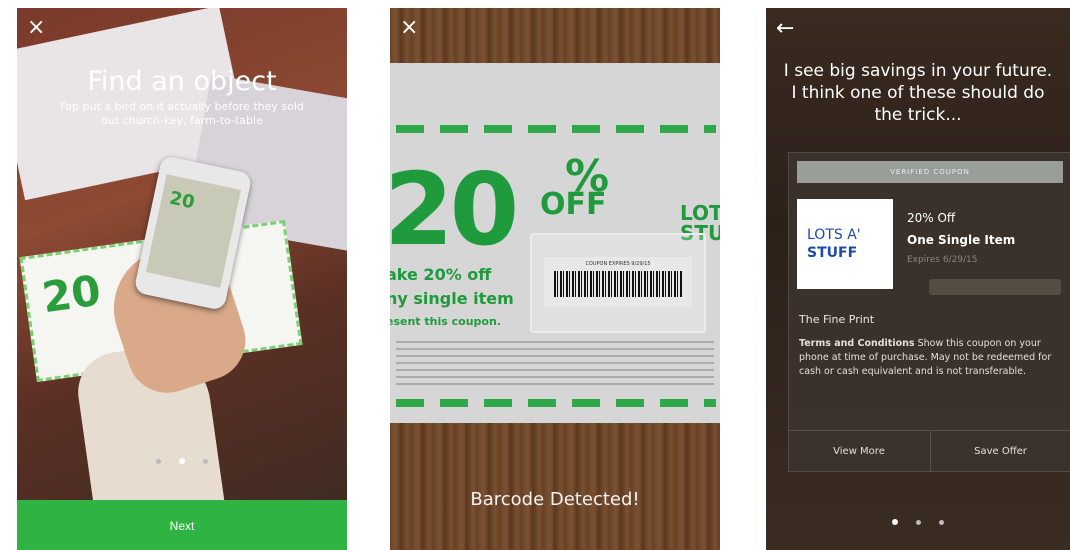  What do you see at coordinates (995, 287) in the screenshot?
I see `blurred-detail` at bounding box center [995, 287].